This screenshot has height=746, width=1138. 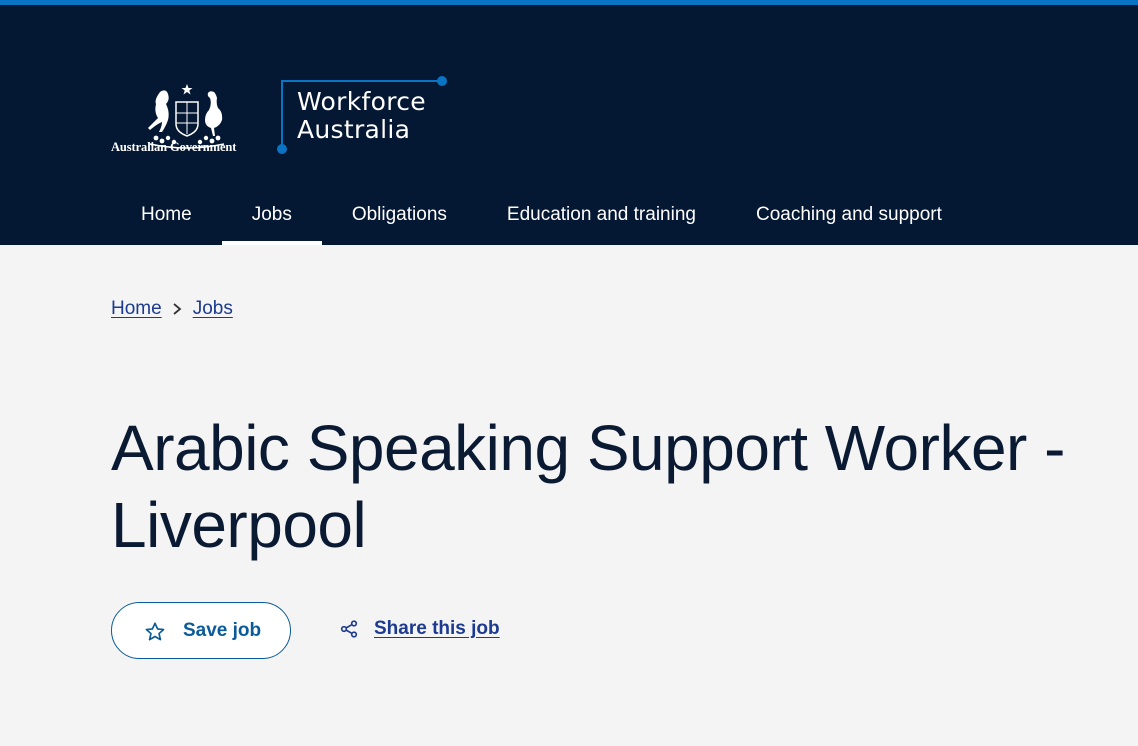 I want to click on share-job-label: Share this job, so click(x=437, y=628).